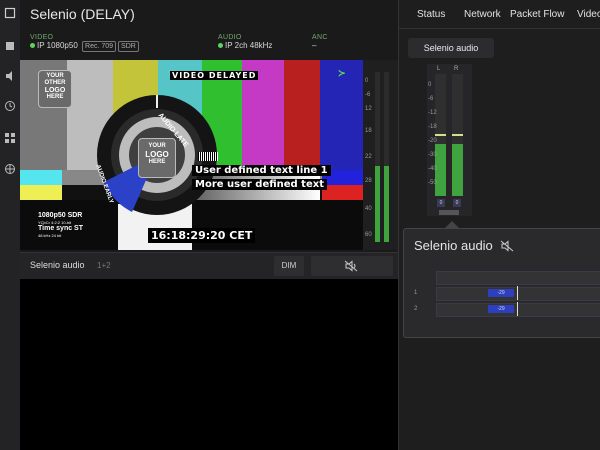 Image resolution: width=600 pixels, height=450 pixels. What do you see at coordinates (432, 127) in the screenshot?
I see `scale-label: -18` at bounding box center [432, 127].